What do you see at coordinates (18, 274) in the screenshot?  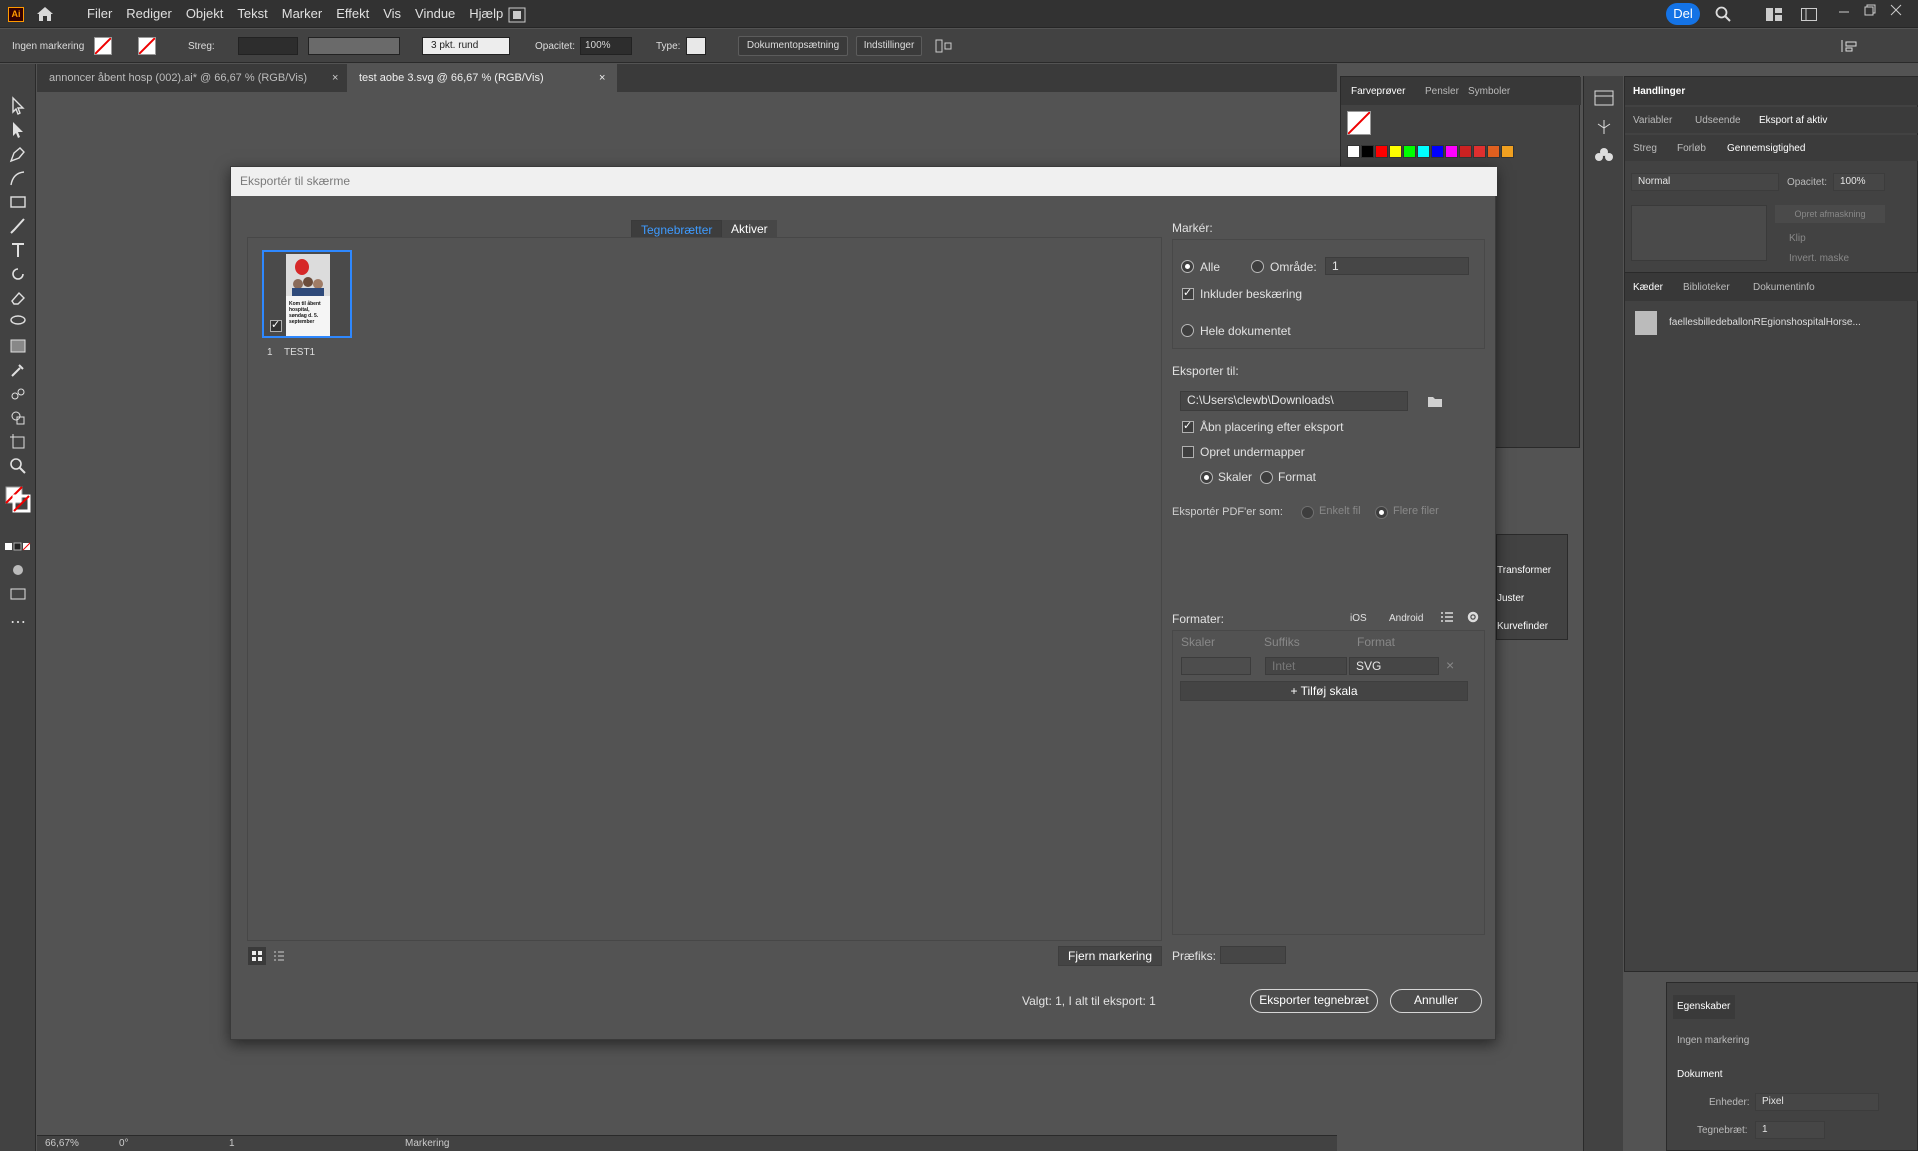 I see `rotate-tool-icon` at bounding box center [18, 274].